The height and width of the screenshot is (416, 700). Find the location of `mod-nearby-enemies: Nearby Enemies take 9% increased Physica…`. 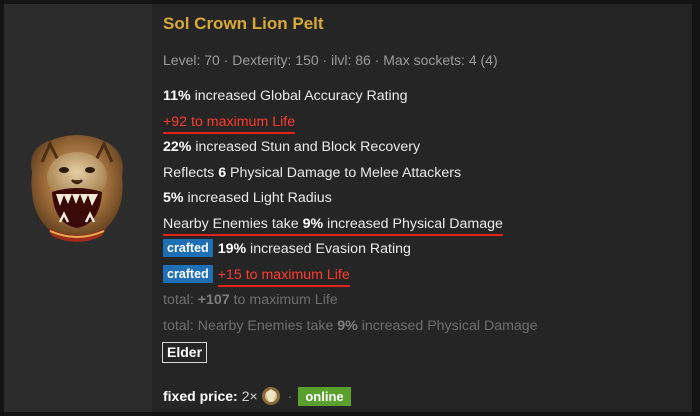

mod-nearby-enemies: Nearby Enemies take 9% increased Physica… is located at coordinates (423, 227).